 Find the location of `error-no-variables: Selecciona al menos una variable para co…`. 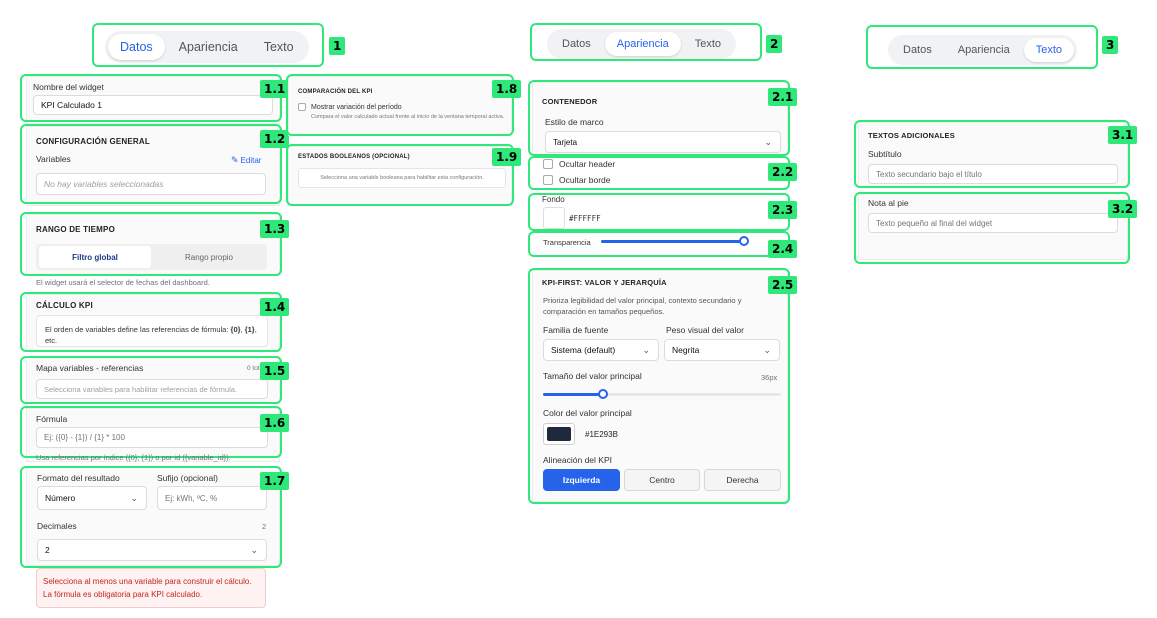

error-no-variables: Selecciona al menos una variable para co… is located at coordinates (147, 581).